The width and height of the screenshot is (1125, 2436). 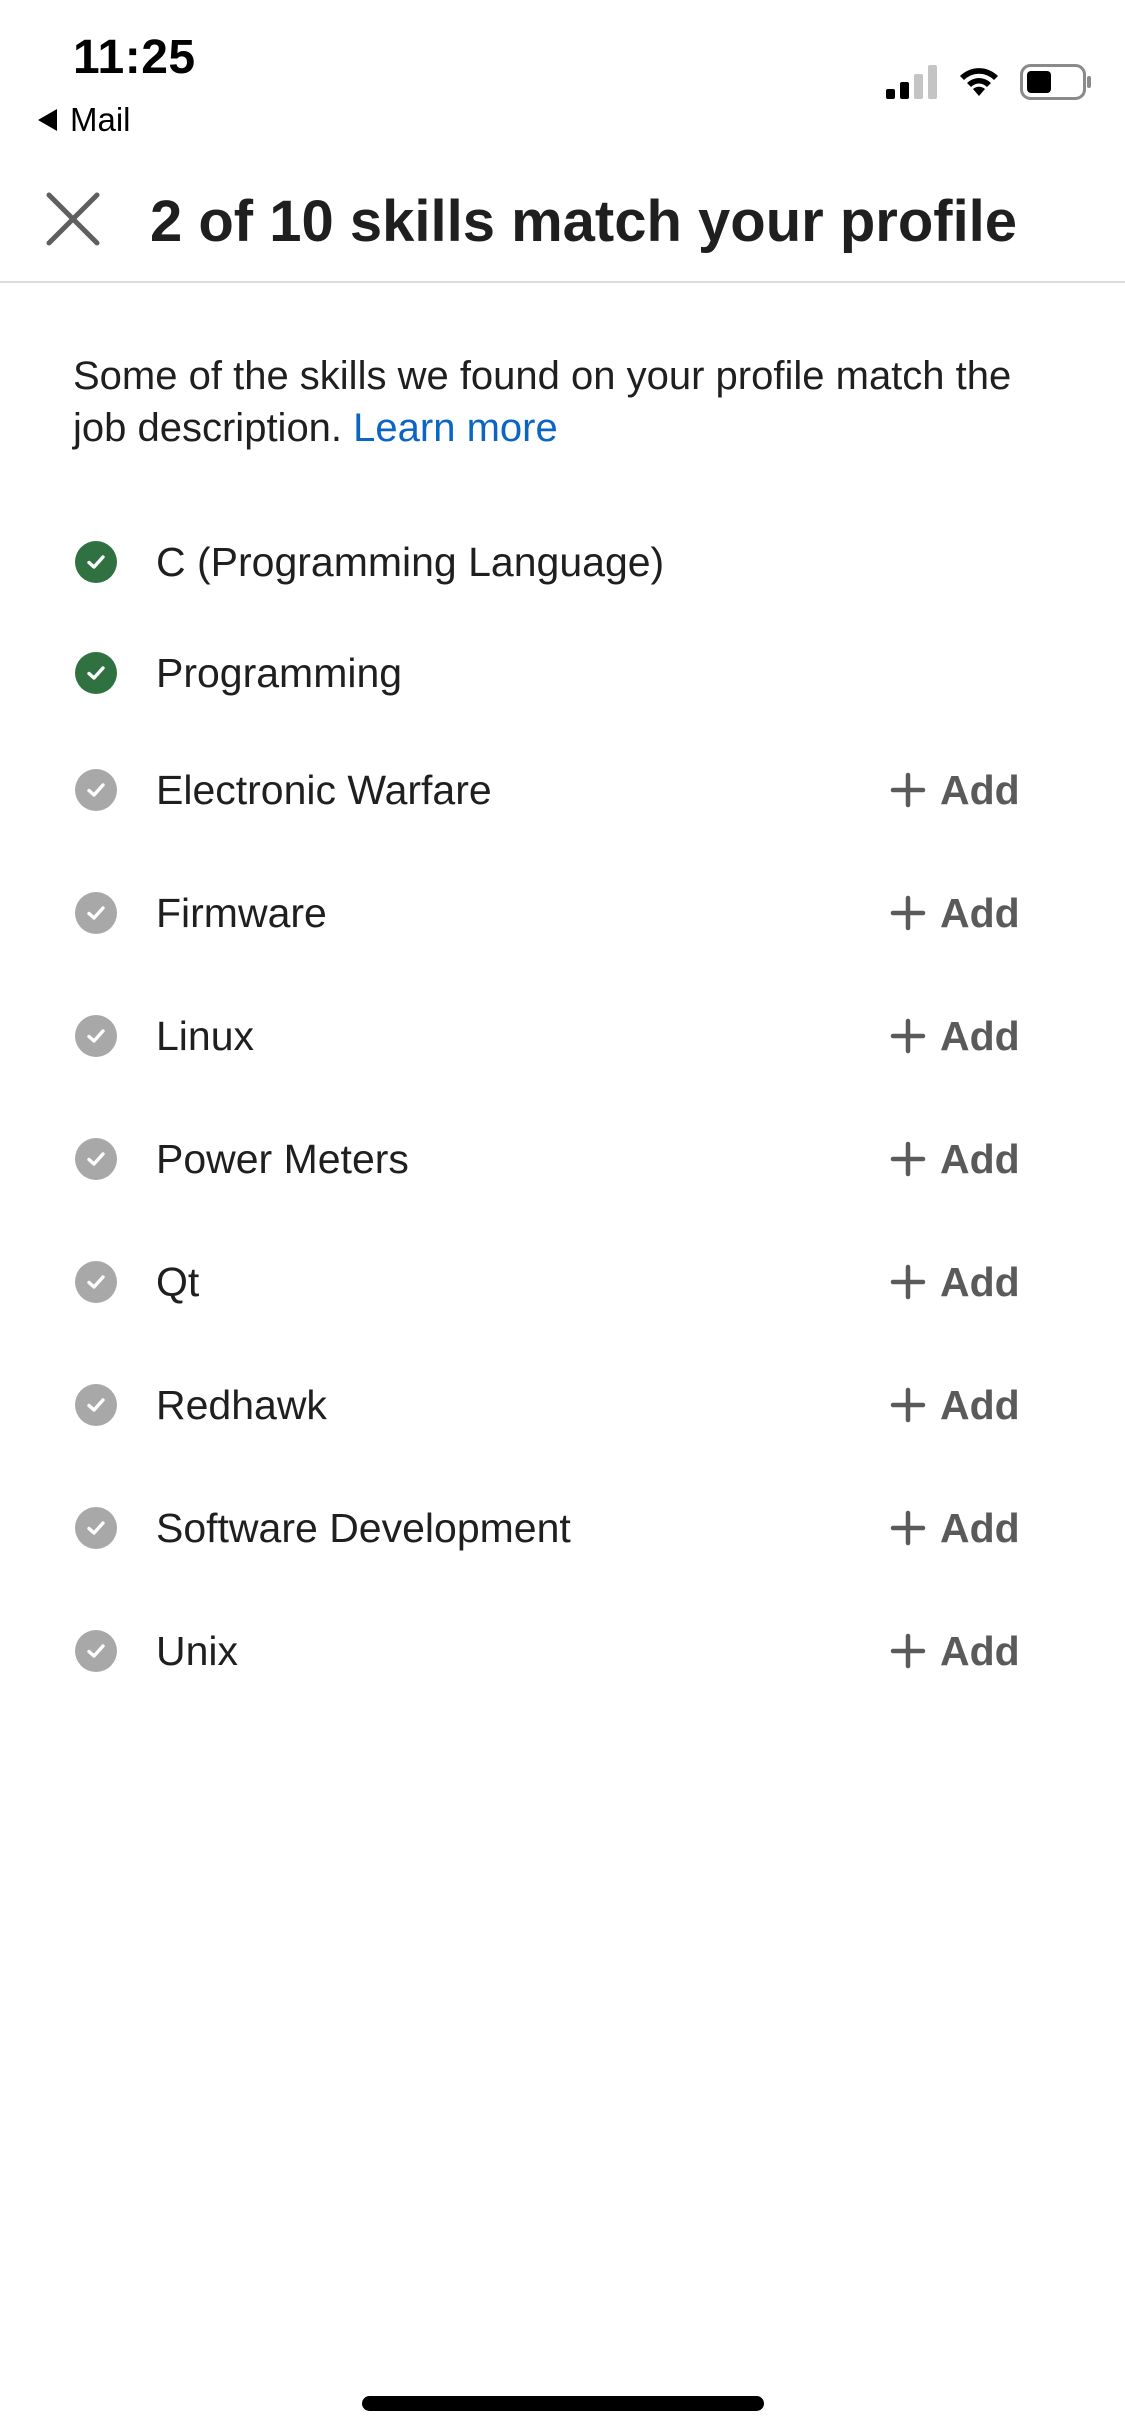 I want to click on skill-name: C (Programming Language), so click(x=410, y=561).